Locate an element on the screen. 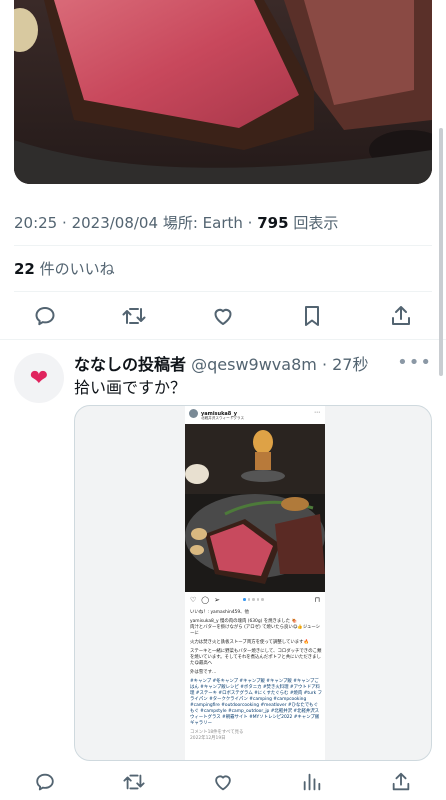  ig-caption-line: 火力は焚き火と鉄板ストーブ両方を使って調整しています🔥 is located at coordinates (250, 642).